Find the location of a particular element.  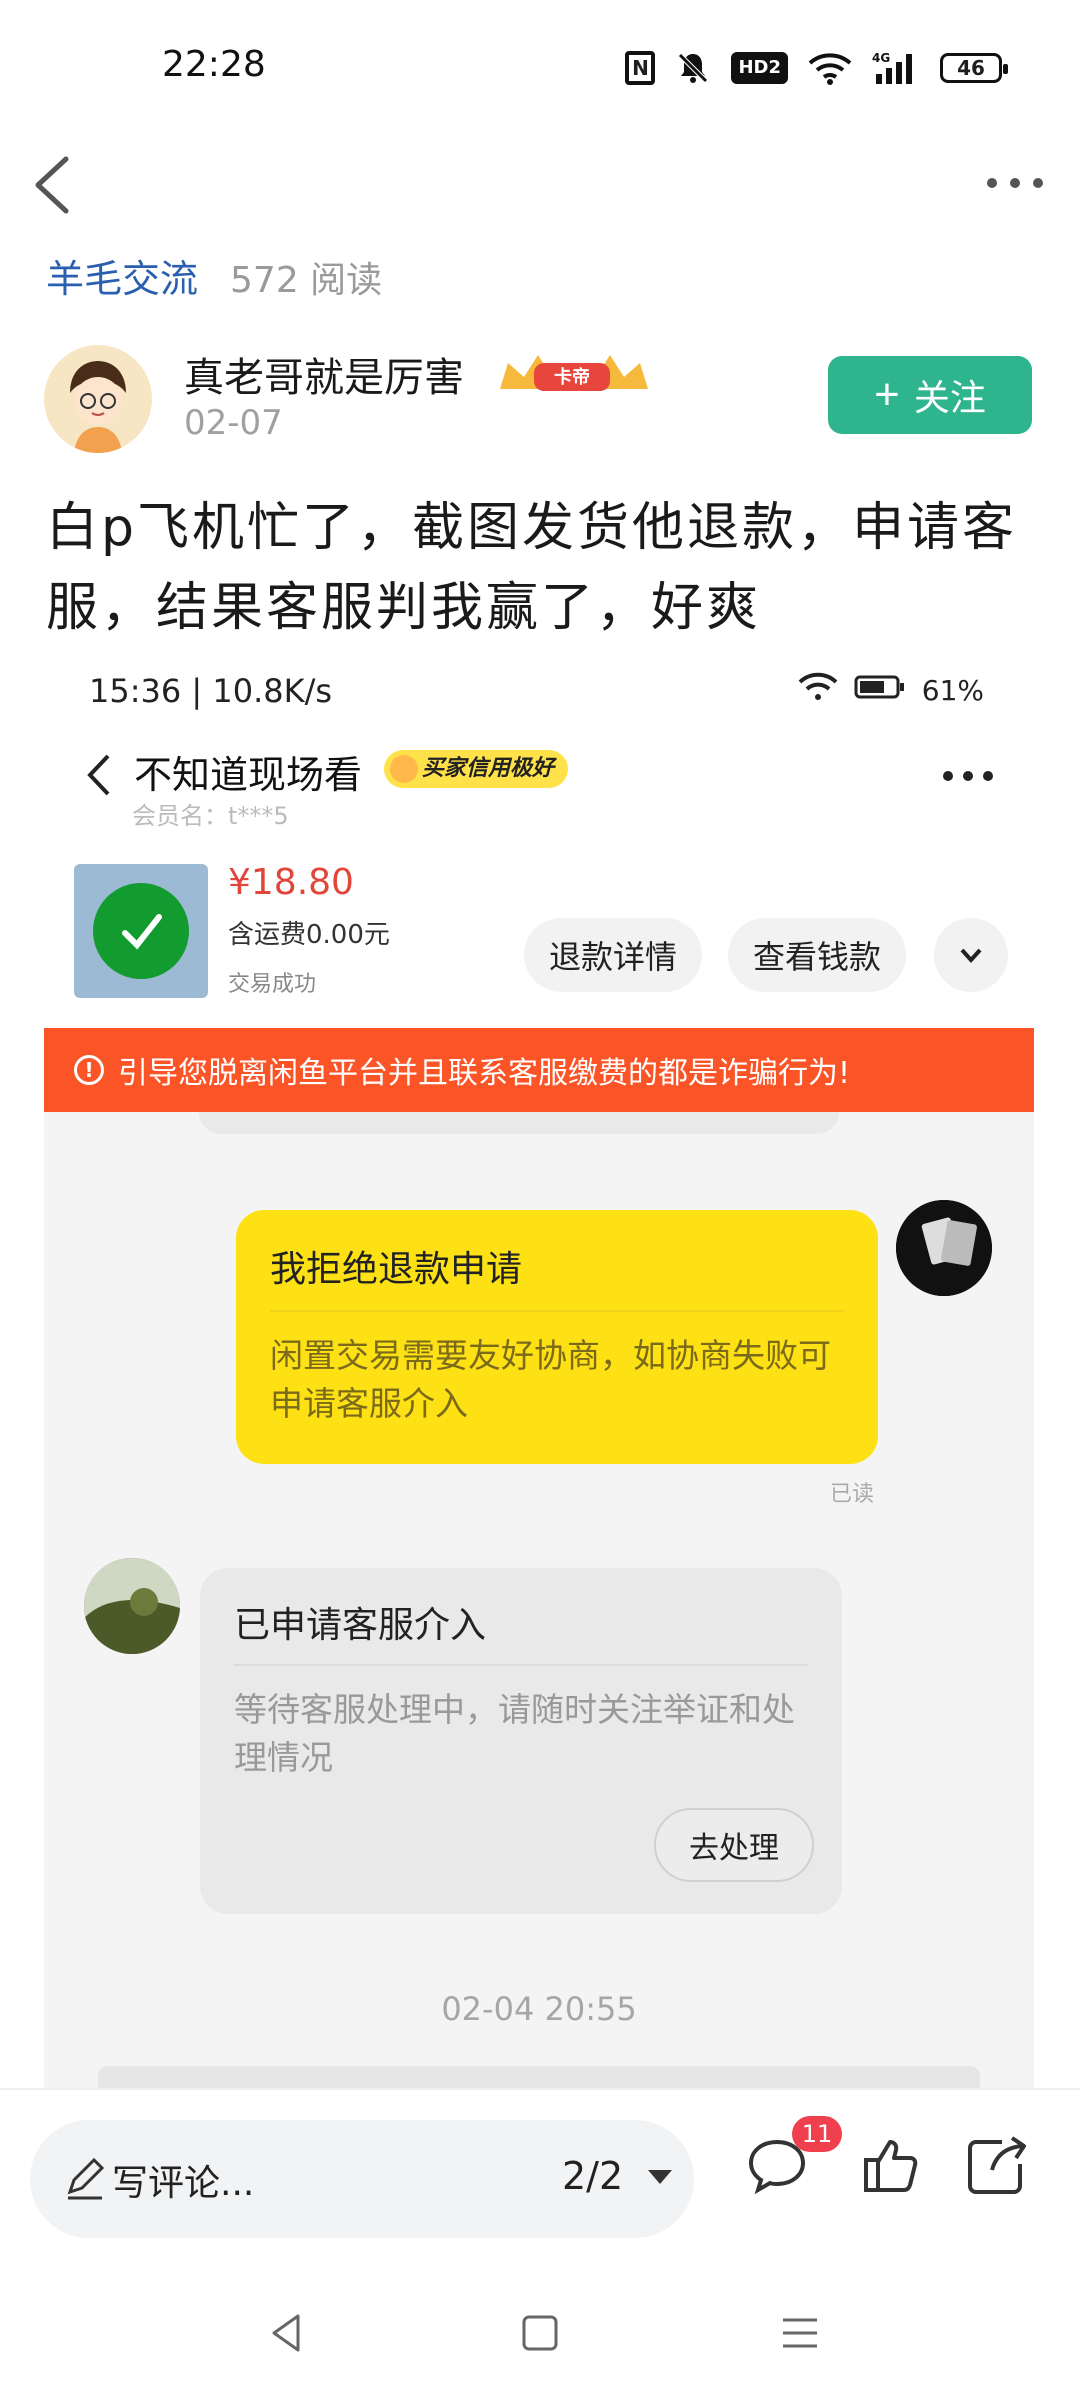

image-warning-banner: ! 引导您脱离闲鱼平台并且联系客服缴费的都是诈骗行为! is located at coordinates (539, 1070).